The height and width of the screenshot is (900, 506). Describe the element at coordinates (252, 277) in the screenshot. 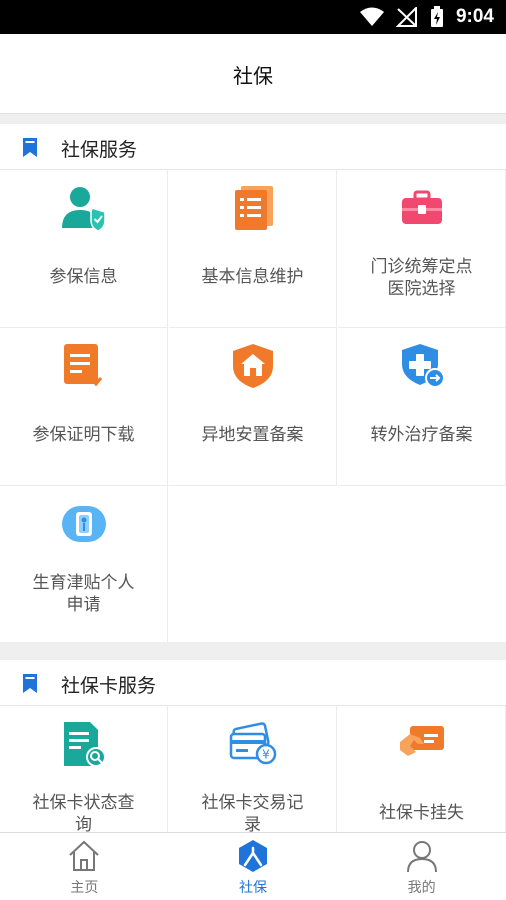

I see `service-item-label: 基本信息维护` at that location.